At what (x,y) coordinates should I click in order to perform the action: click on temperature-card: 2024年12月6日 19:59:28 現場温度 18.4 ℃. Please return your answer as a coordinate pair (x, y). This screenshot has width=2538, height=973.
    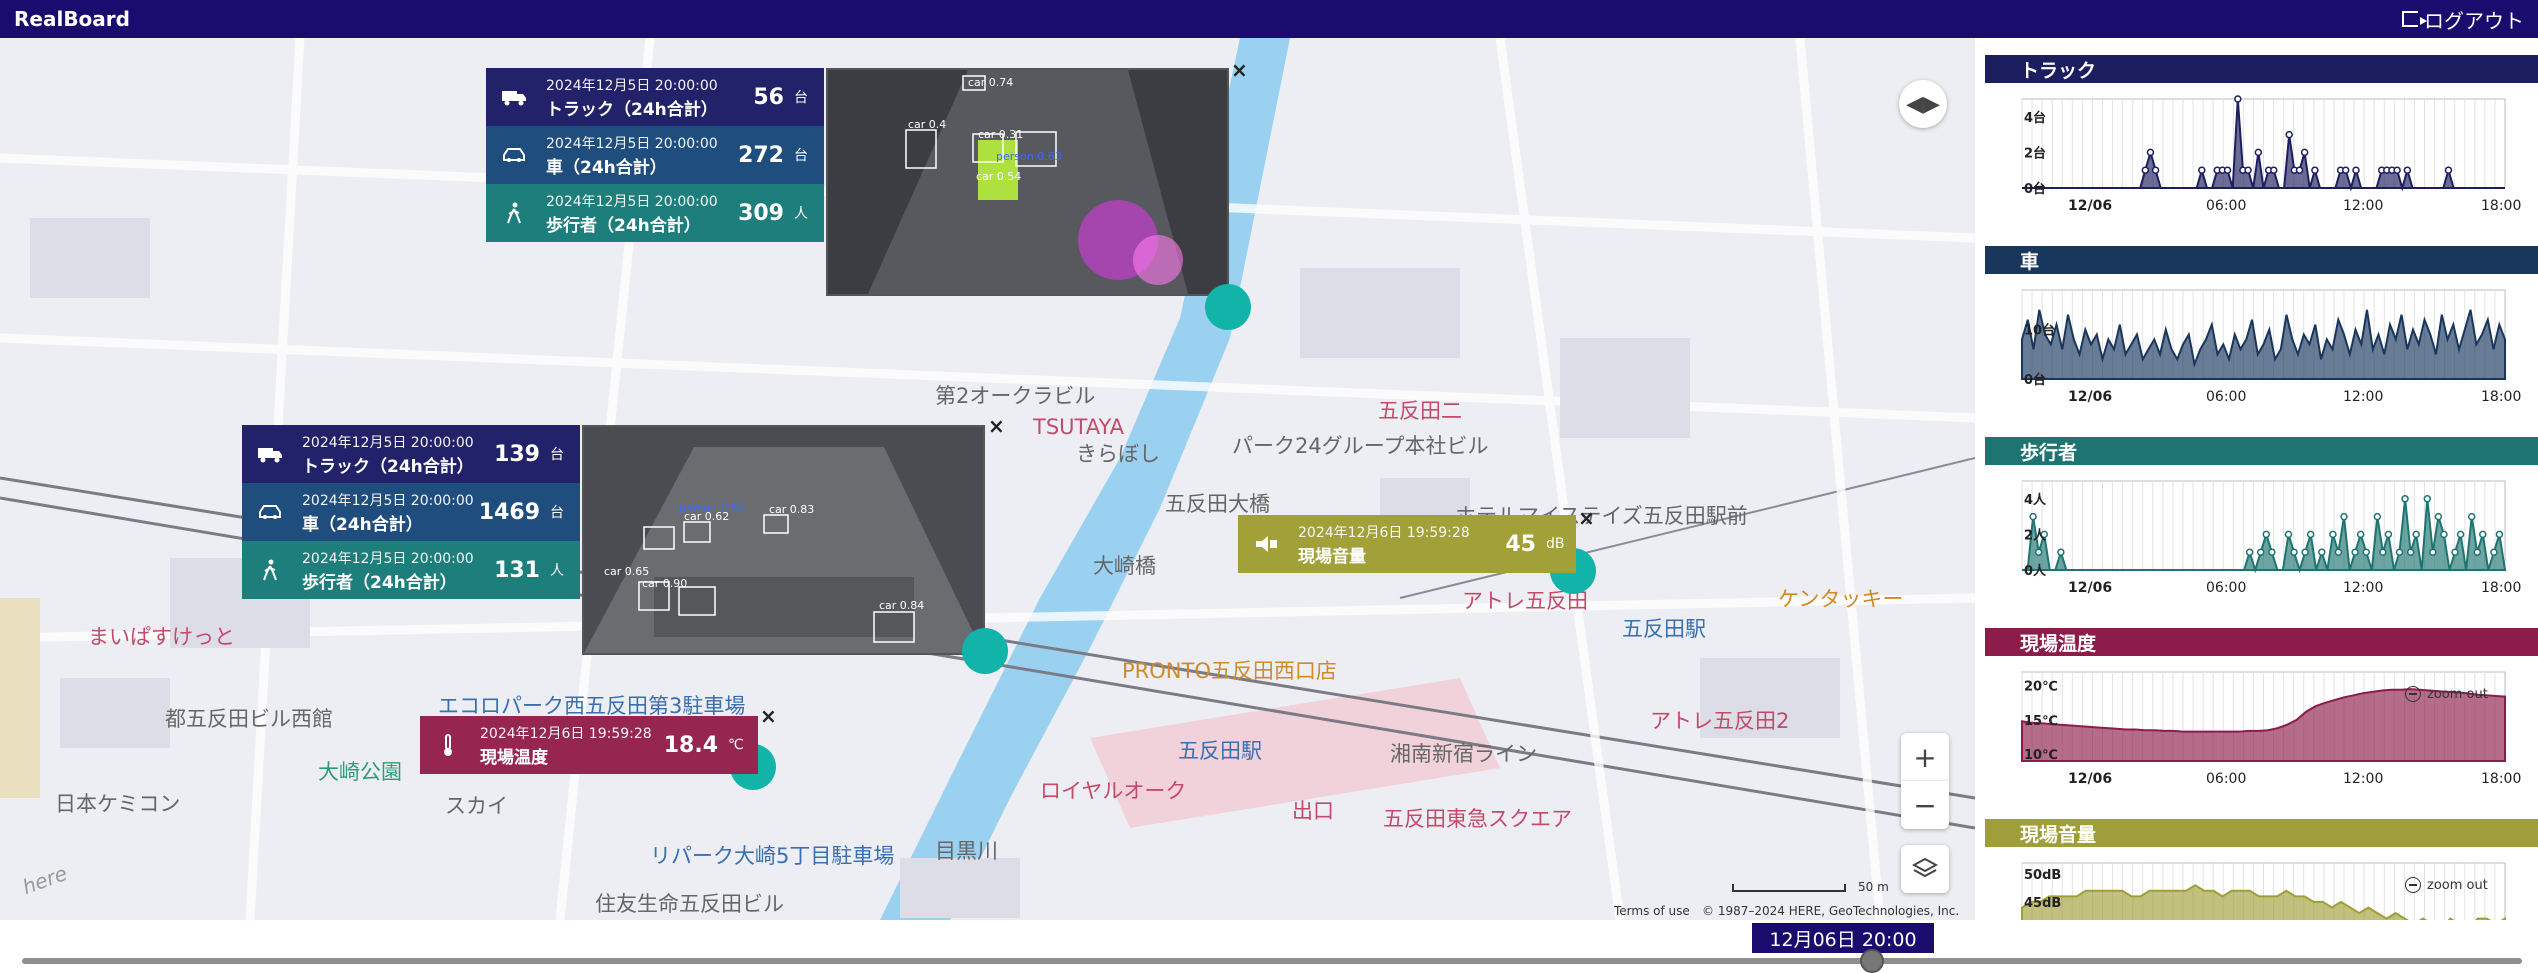
    Looking at the image, I should click on (589, 745).